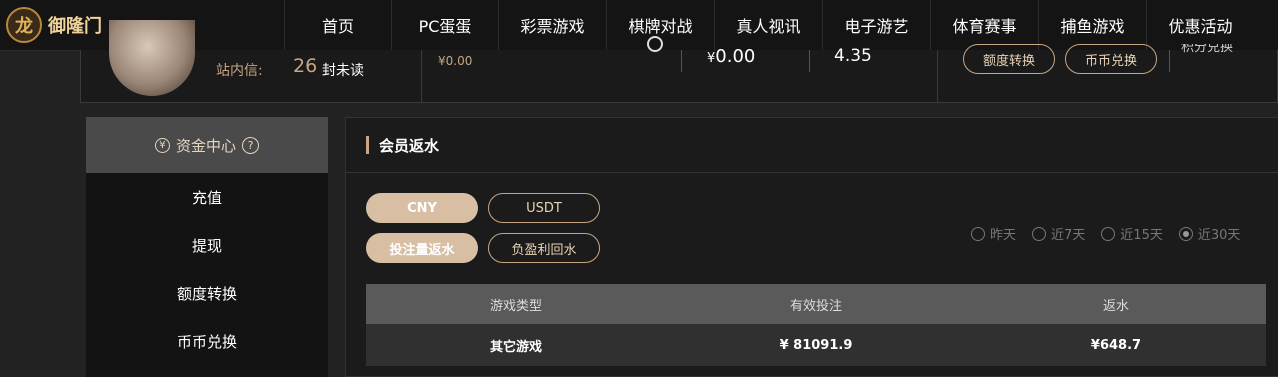 The height and width of the screenshot is (377, 1278). I want to click on nav-item-live-casino: 真人视讯, so click(768, 25).